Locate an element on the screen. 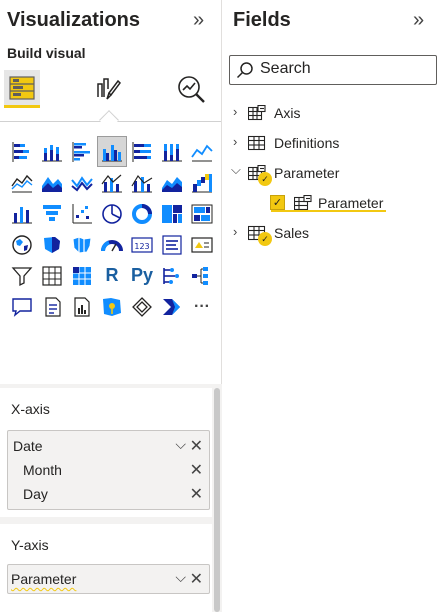 Image resolution: width=442 pixels, height=612 pixels. more-visuals-icon: ··· is located at coordinates (202, 306).